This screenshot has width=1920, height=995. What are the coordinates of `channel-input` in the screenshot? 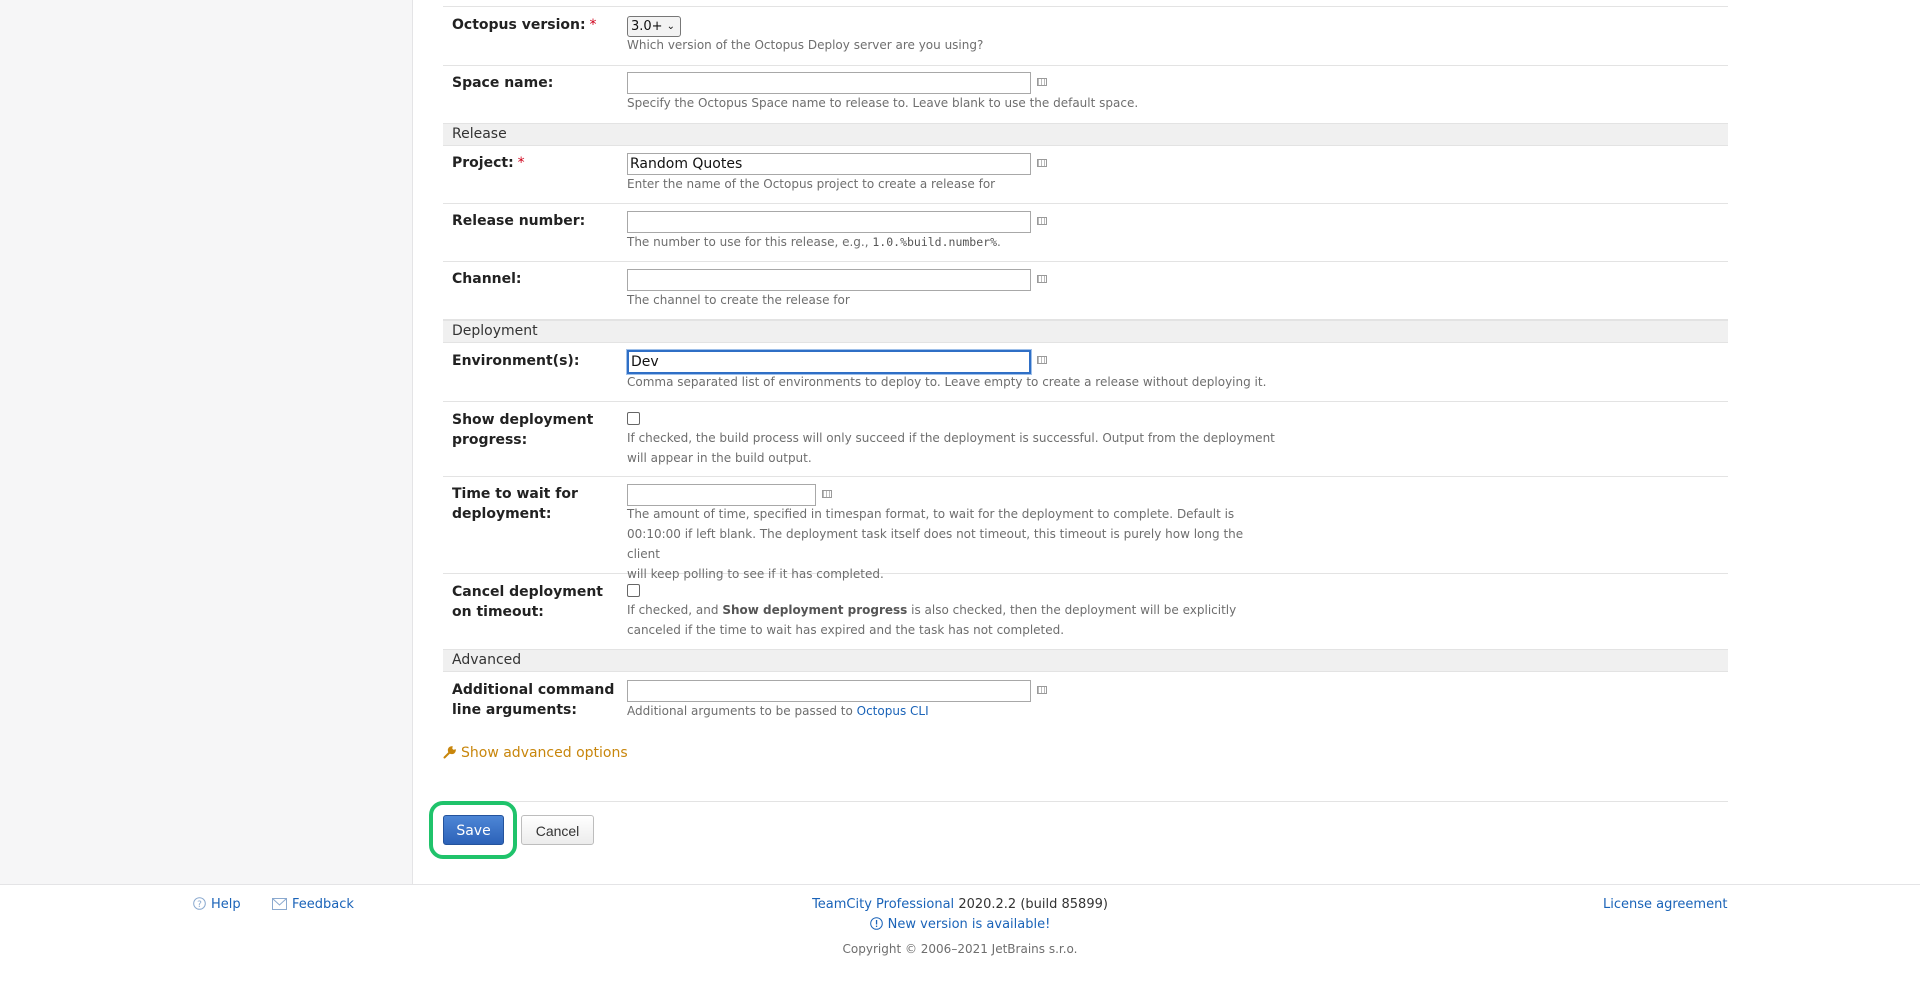 It's located at (829, 280).